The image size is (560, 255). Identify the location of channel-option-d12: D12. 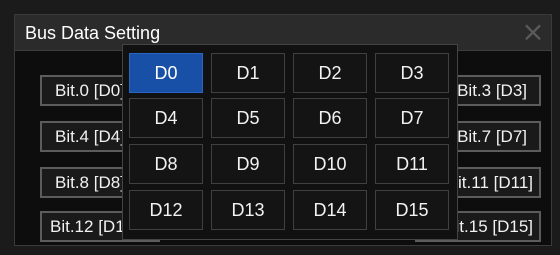
(166, 210).